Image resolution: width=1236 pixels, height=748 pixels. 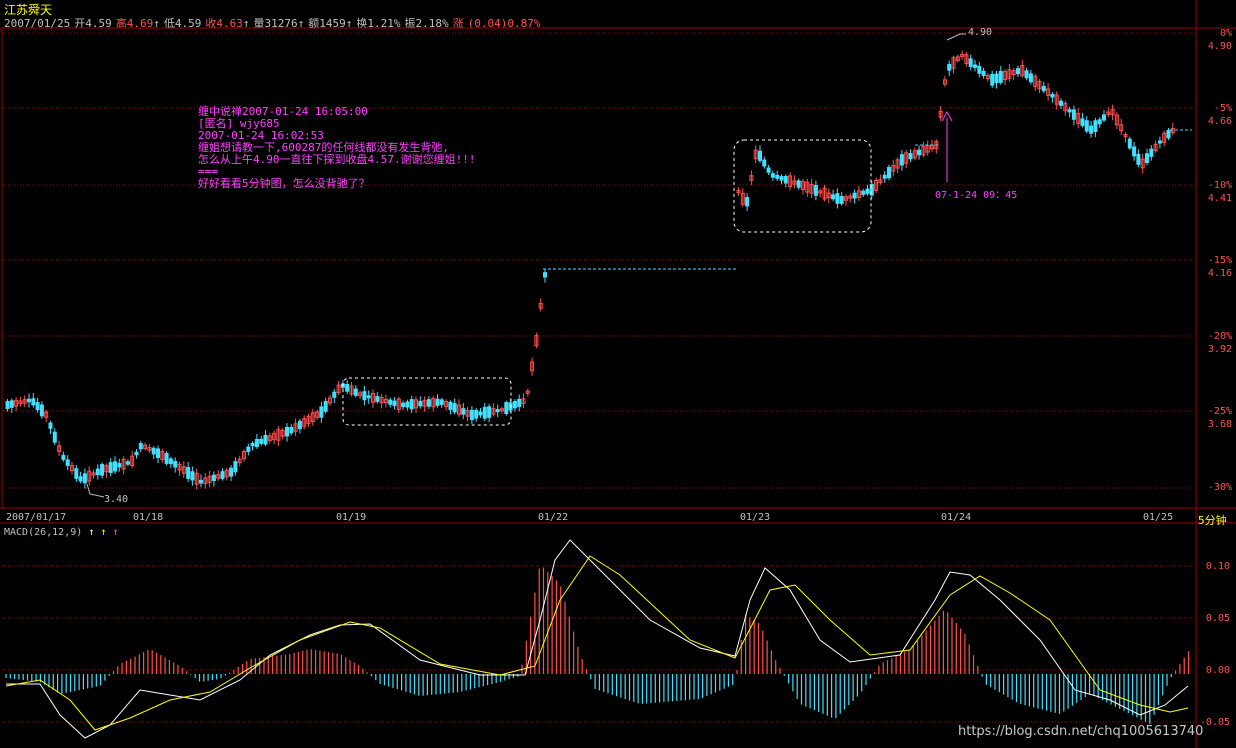 I want to click on high-price-label: 4.90, so click(x=980, y=32).